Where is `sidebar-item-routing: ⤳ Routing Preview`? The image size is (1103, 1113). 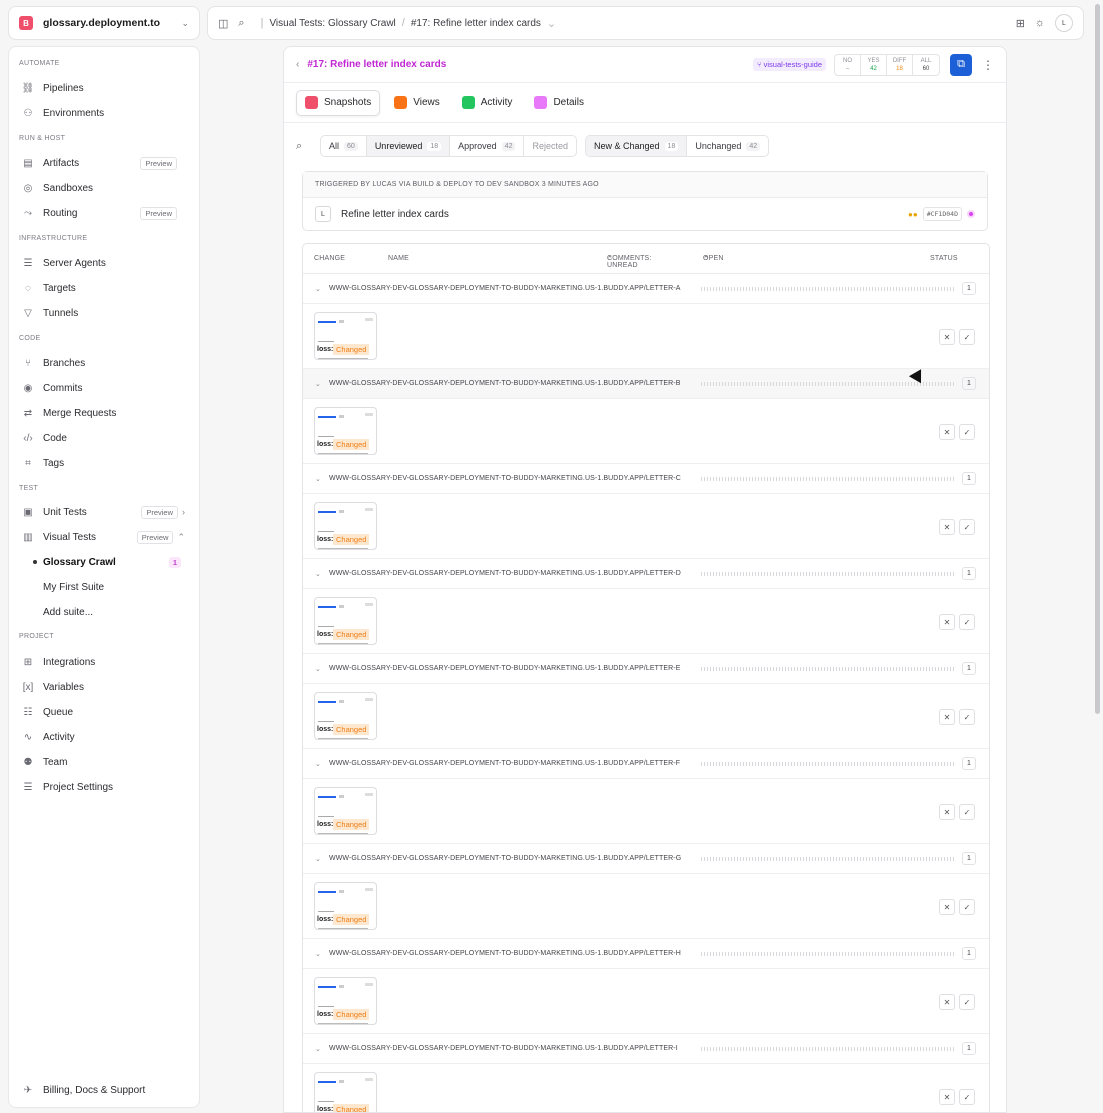 sidebar-item-routing: ⤳ Routing Preview is located at coordinates (103, 213).